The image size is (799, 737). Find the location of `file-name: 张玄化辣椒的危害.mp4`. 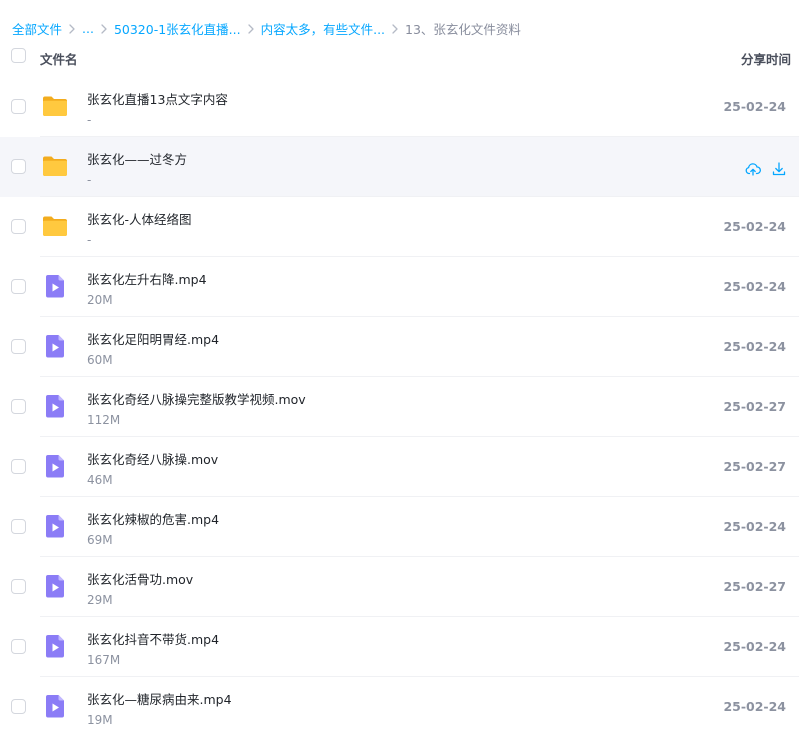

file-name: 张玄化辣椒的危害.mp4 is located at coordinates (153, 518).